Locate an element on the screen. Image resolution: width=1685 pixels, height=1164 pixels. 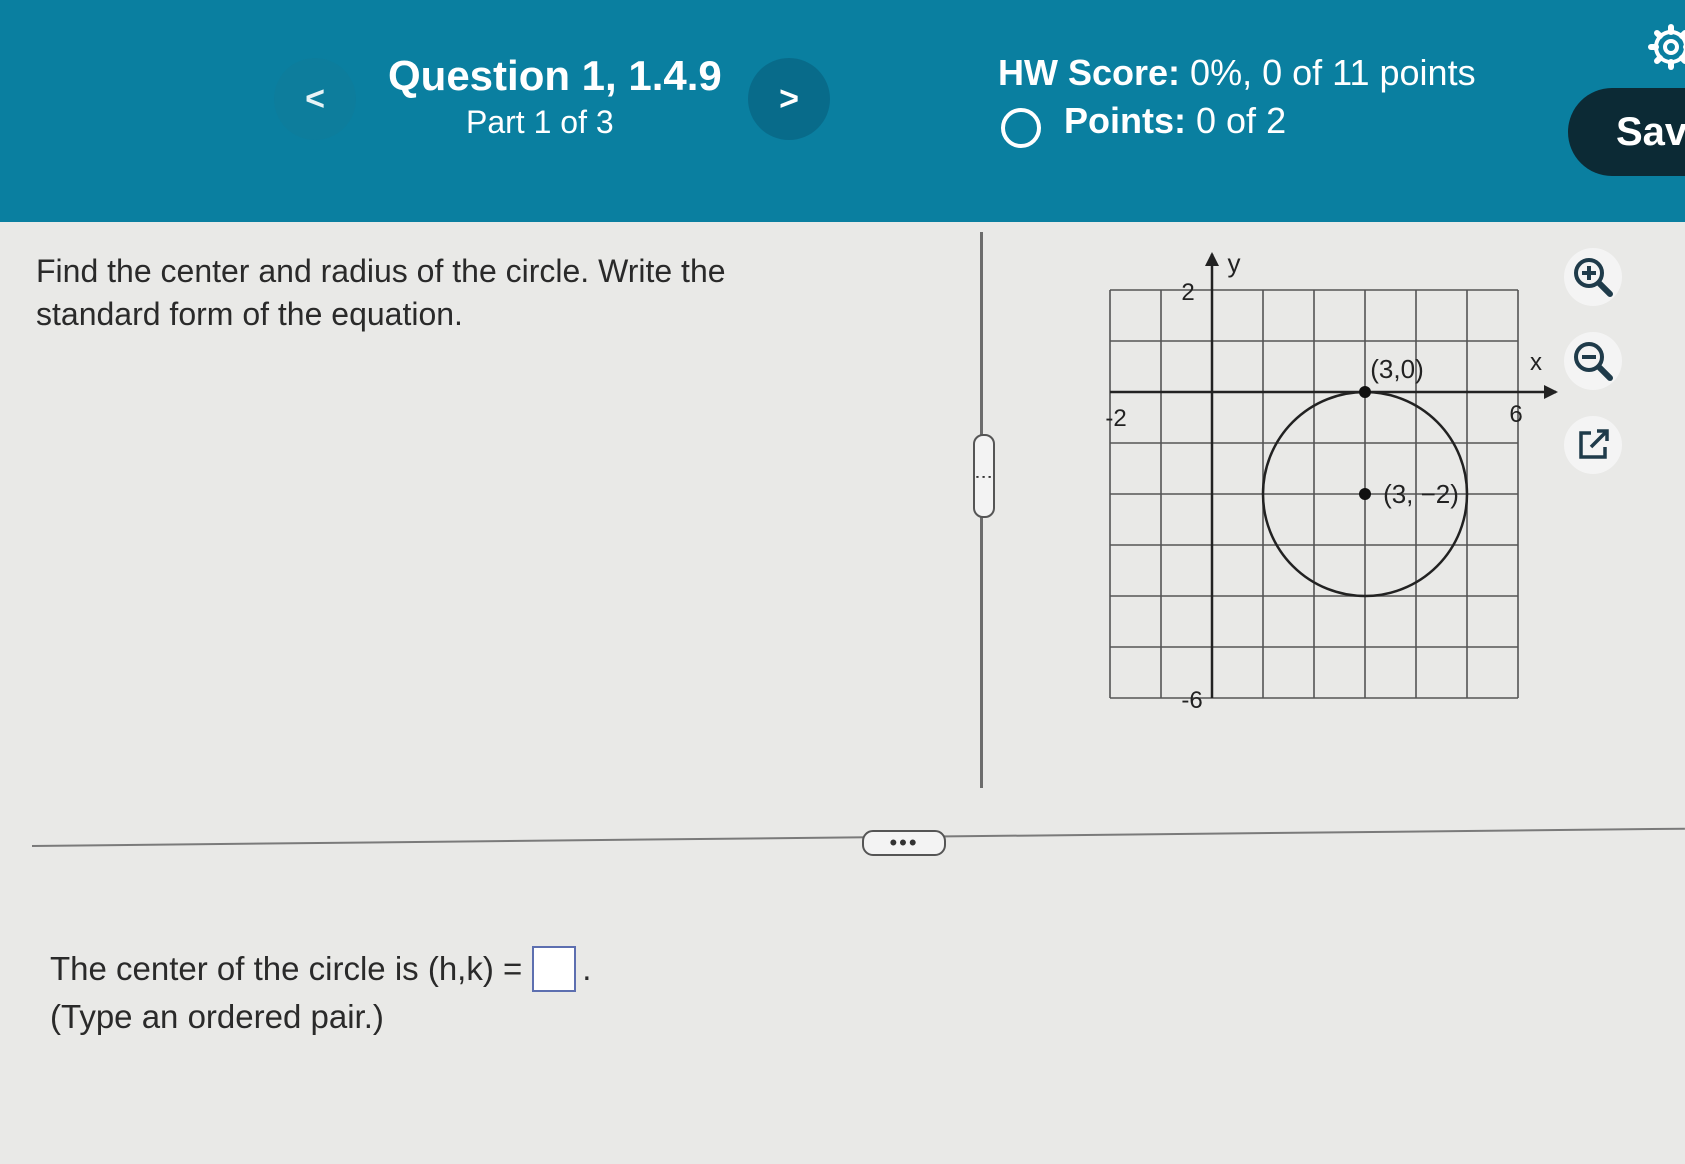
tick-label-y-2: 2 is located at coordinates (1187, 292).